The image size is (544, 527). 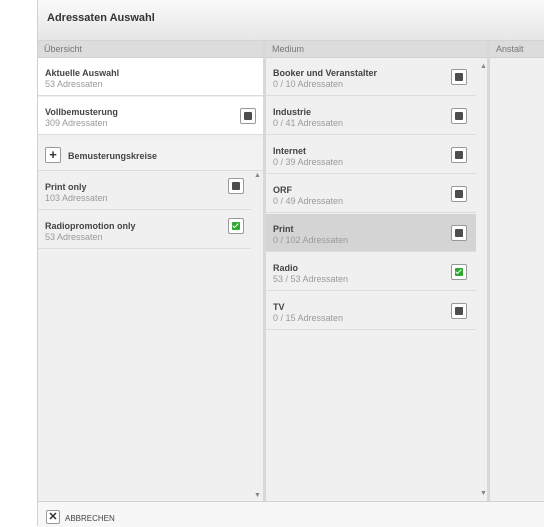 What do you see at coordinates (290, 151) in the screenshot?
I see `medium-item-title: Internet` at bounding box center [290, 151].